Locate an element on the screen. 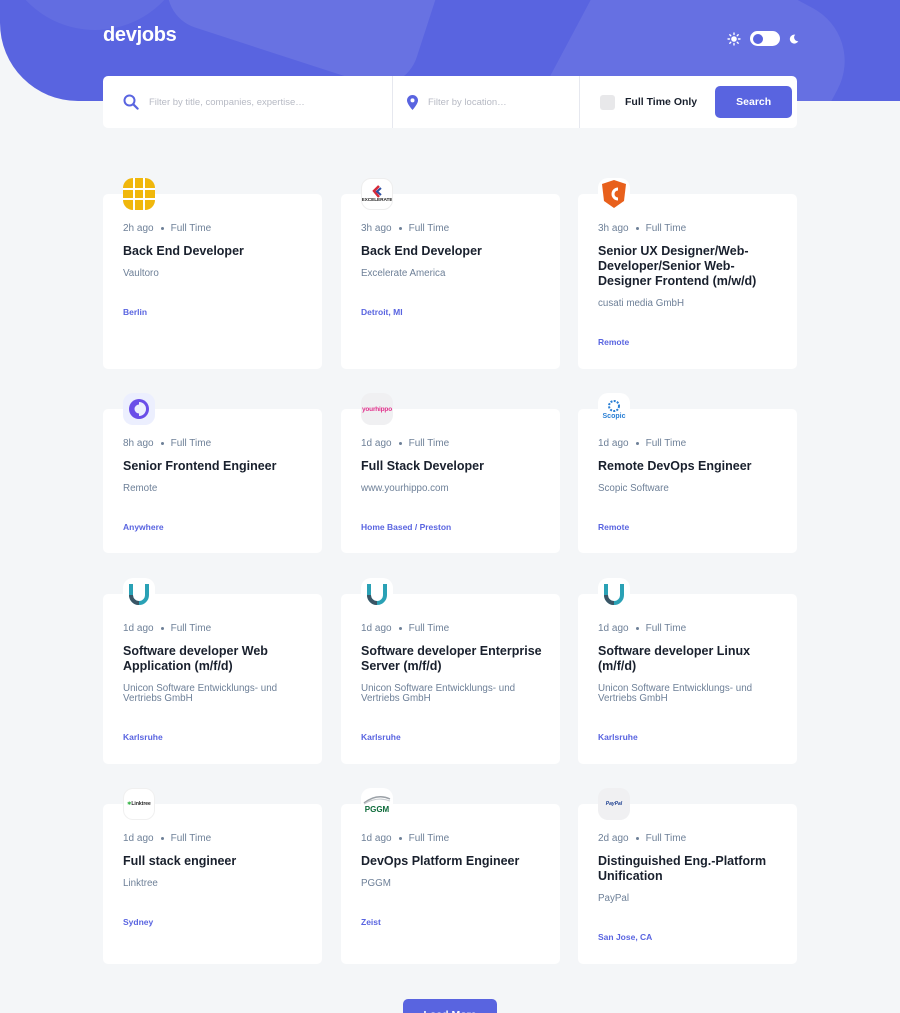 The image size is (900, 1013). unicon-logo-icon is located at coordinates (139, 594).